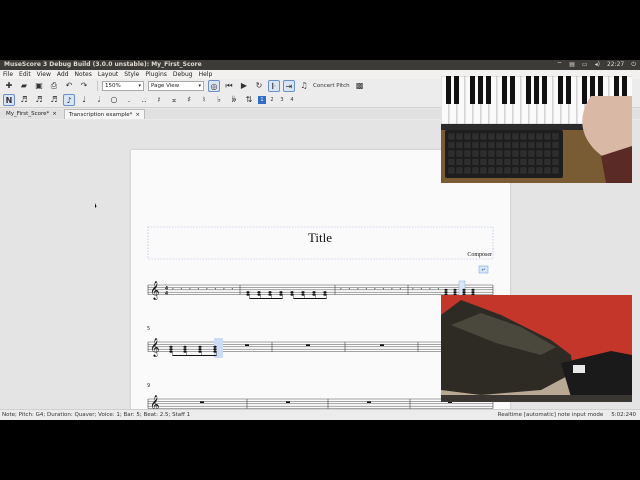  I want to click on print-icon: ⎙, so click(54, 86).